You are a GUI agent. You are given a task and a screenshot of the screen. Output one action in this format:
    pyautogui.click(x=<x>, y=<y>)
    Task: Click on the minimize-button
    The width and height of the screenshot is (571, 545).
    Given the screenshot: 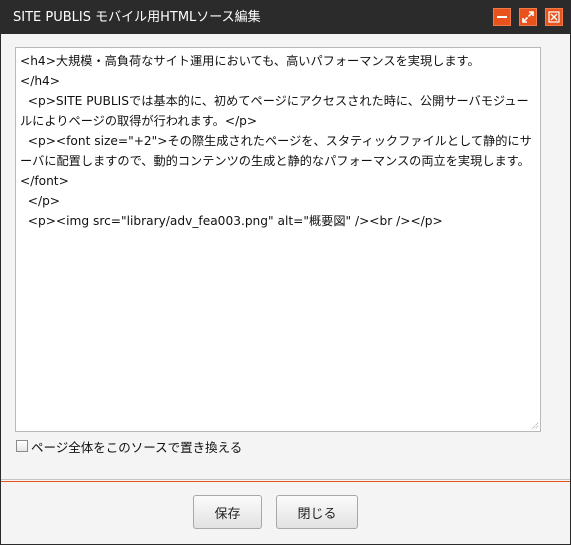 What is the action you would take?
    pyautogui.click(x=502, y=17)
    